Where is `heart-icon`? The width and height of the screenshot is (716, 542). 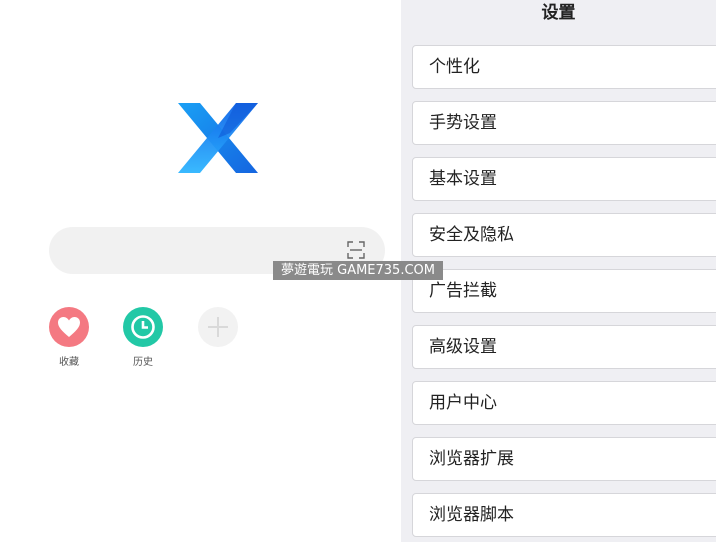 heart-icon is located at coordinates (69, 327).